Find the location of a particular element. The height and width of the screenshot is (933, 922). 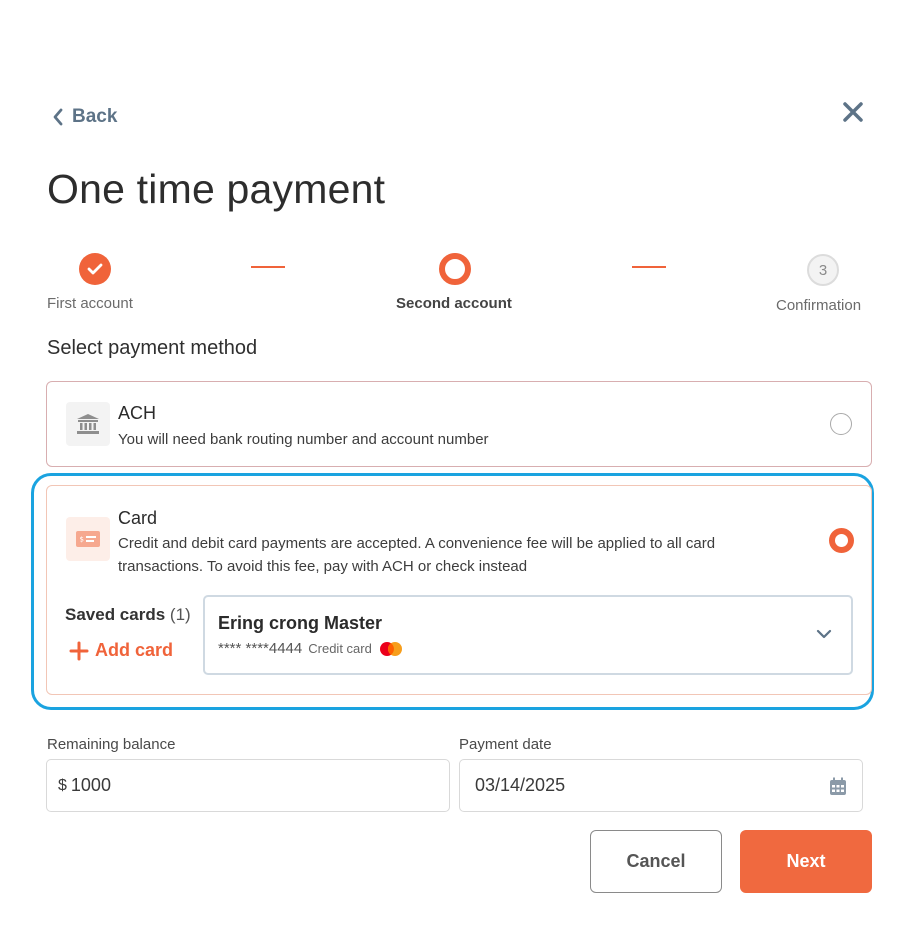

close-icon is located at coordinates (853, 112).